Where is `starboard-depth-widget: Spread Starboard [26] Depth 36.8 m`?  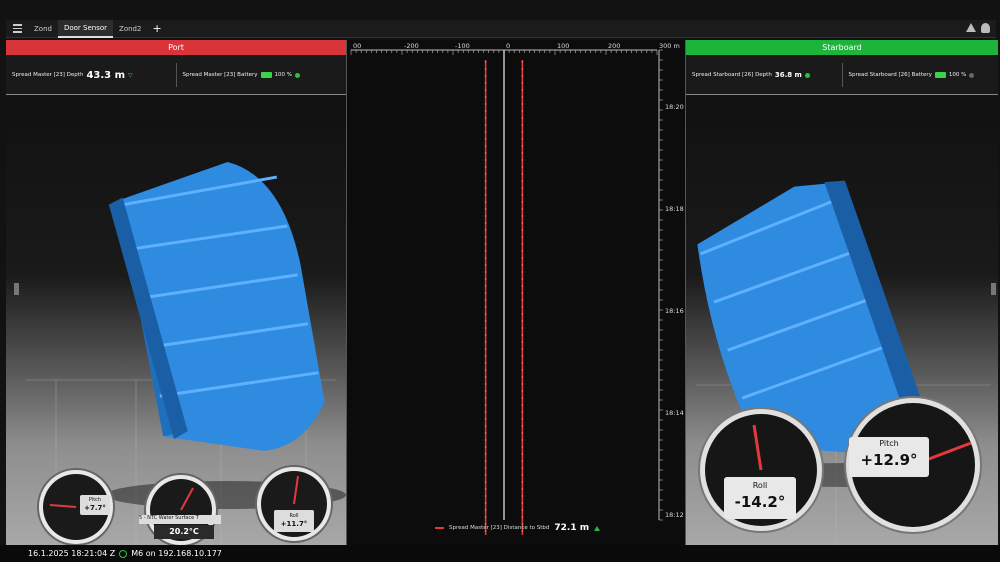 starboard-depth-widget: Spread Starboard [26] Depth 36.8 m is located at coordinates (764, 75).